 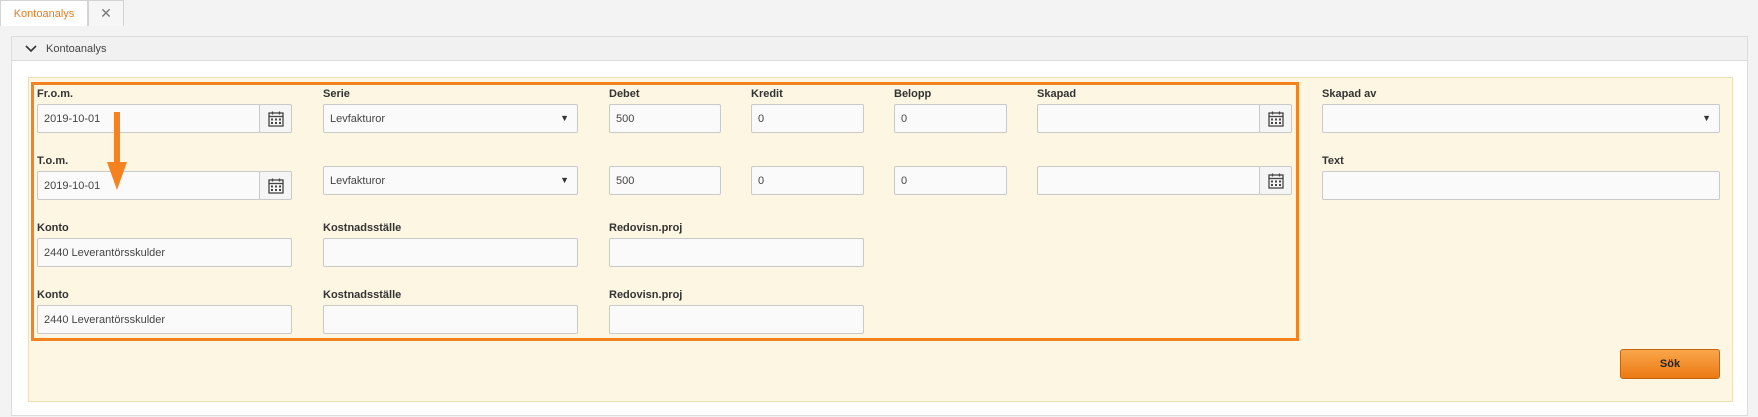 What do you see at coordinates (950, 118) in the screenshot?
I see `belopp-from-input: 0` at bounding box center [950, 118].